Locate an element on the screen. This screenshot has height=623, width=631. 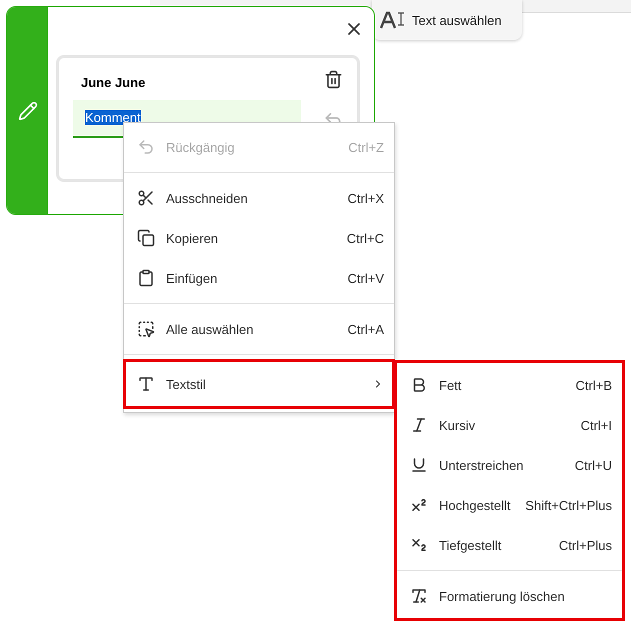
menu-item: Einfügen Ctrl+V is located at coordinates (259, 278).